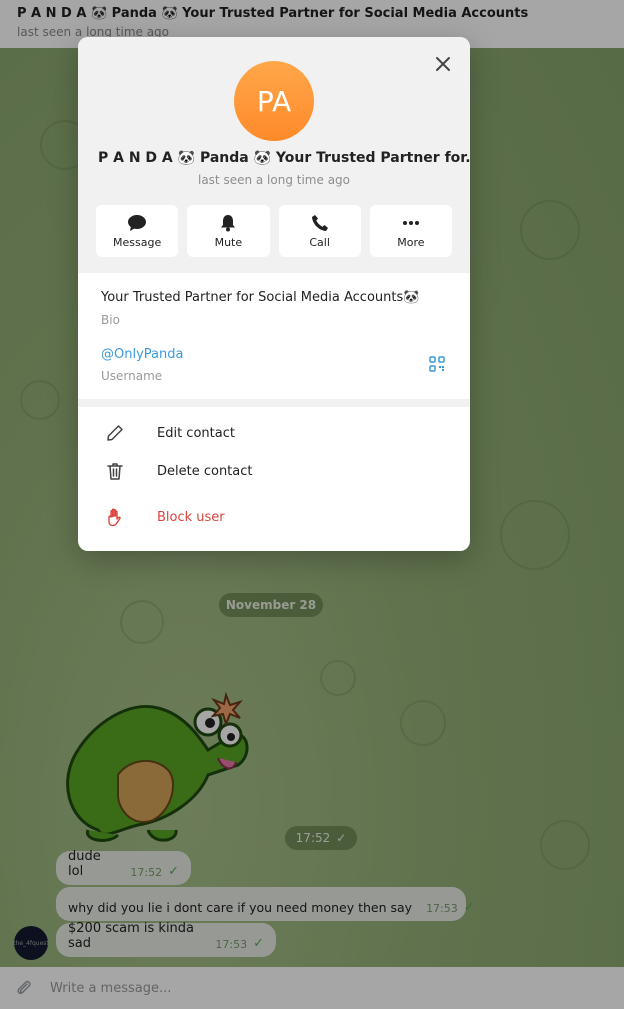  Describe the element at coordinates (410, 231) in the screenshot. I see `more-button: More` at that location.